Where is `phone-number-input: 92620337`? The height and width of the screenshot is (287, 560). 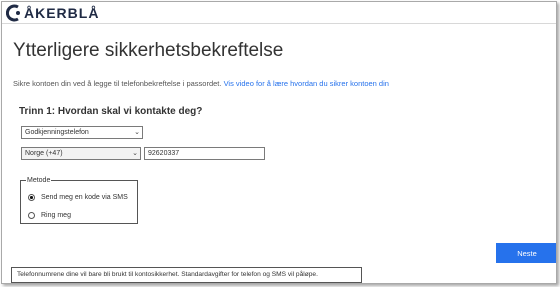
phone-number-input: 92620337 is located at coordinates (204, 153).